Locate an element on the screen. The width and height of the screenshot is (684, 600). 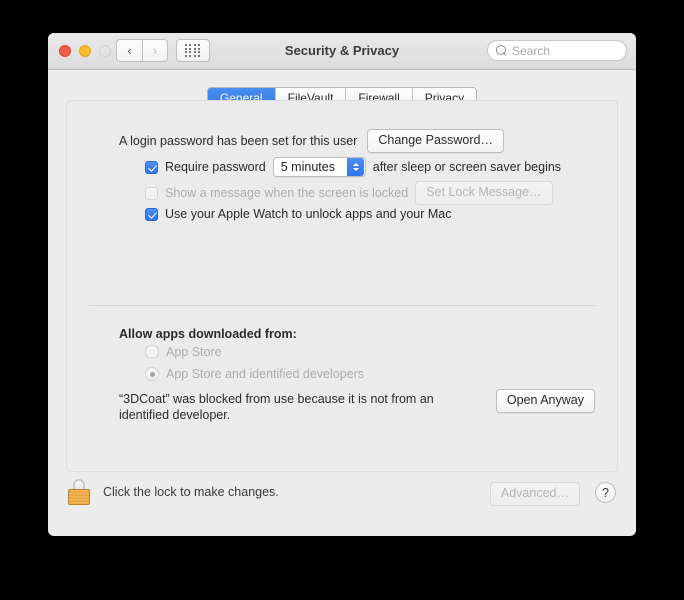
gatekeeper-option-identified-developers: App Store and identified developers is located at coordinates (381, 374).